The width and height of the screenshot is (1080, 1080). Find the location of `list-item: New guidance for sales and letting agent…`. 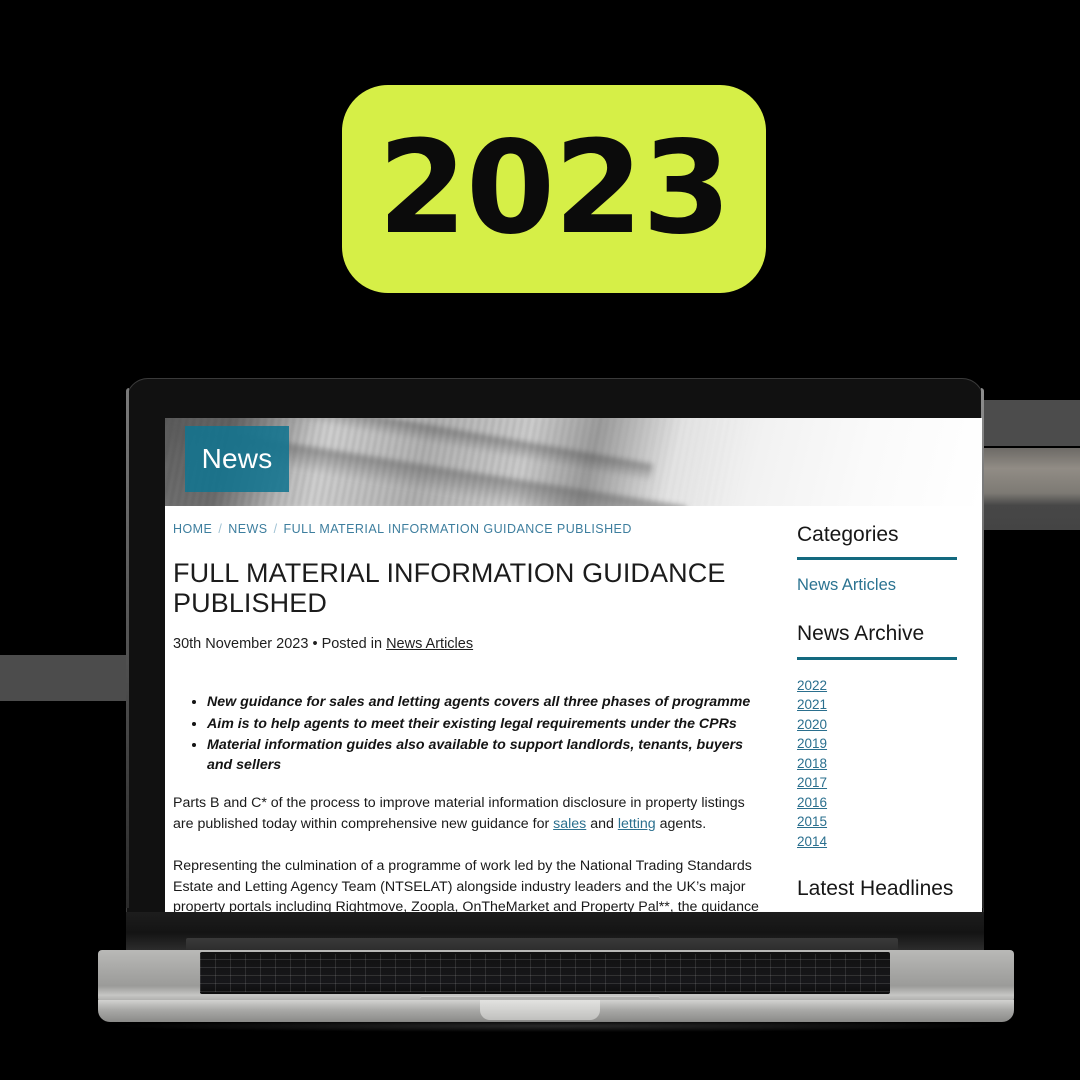

list-item: New guidance for sales and letting agent… is located at coordinates (487, 702).